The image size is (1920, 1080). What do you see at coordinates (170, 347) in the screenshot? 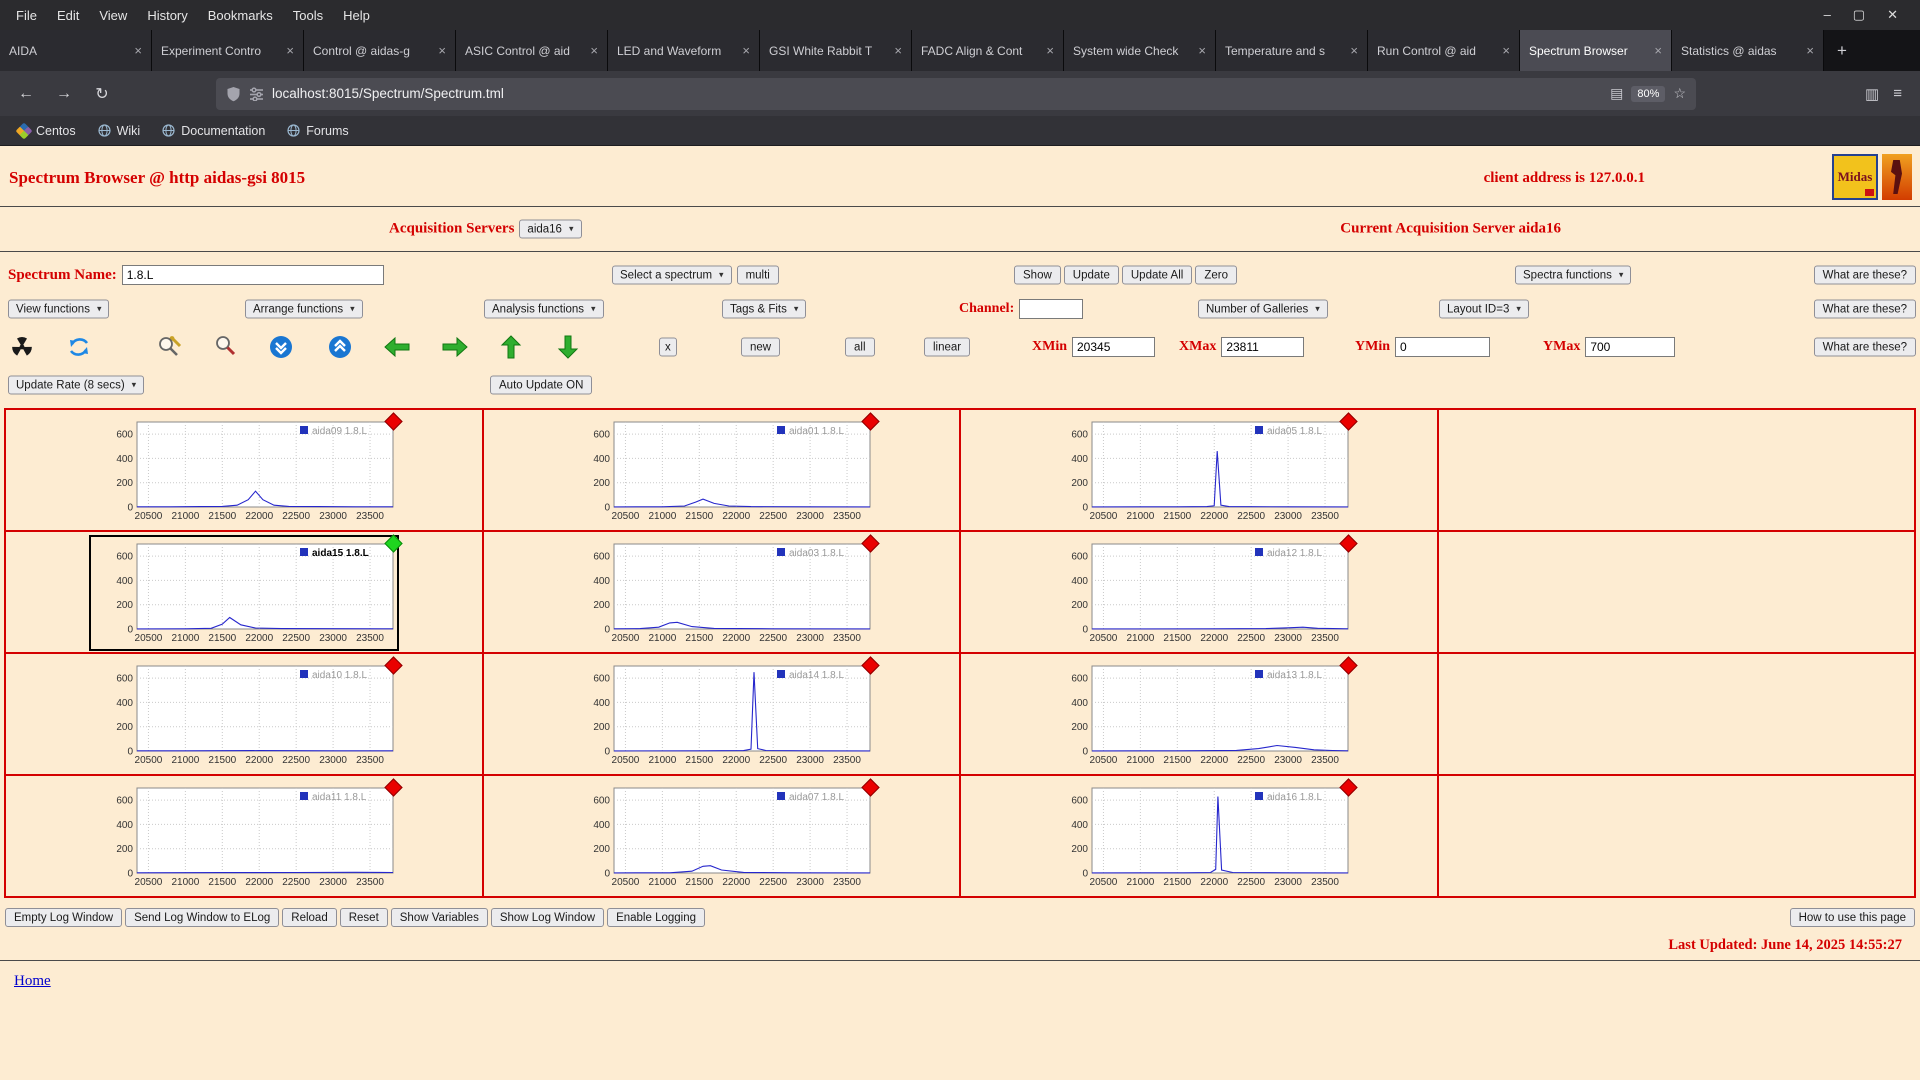
I see `zoom-key-icon` at bounding box center [170, 347].